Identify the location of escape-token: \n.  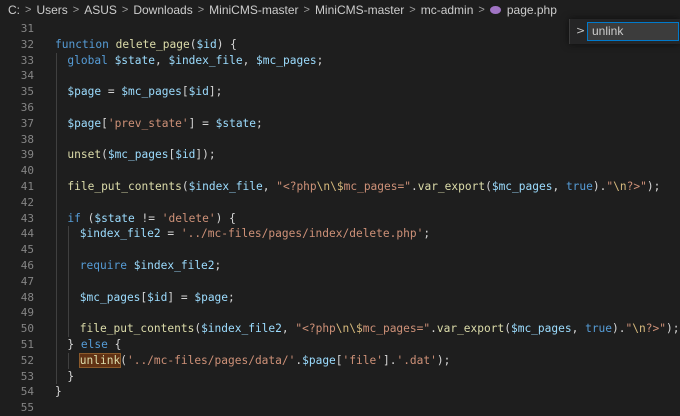
(639, 329).